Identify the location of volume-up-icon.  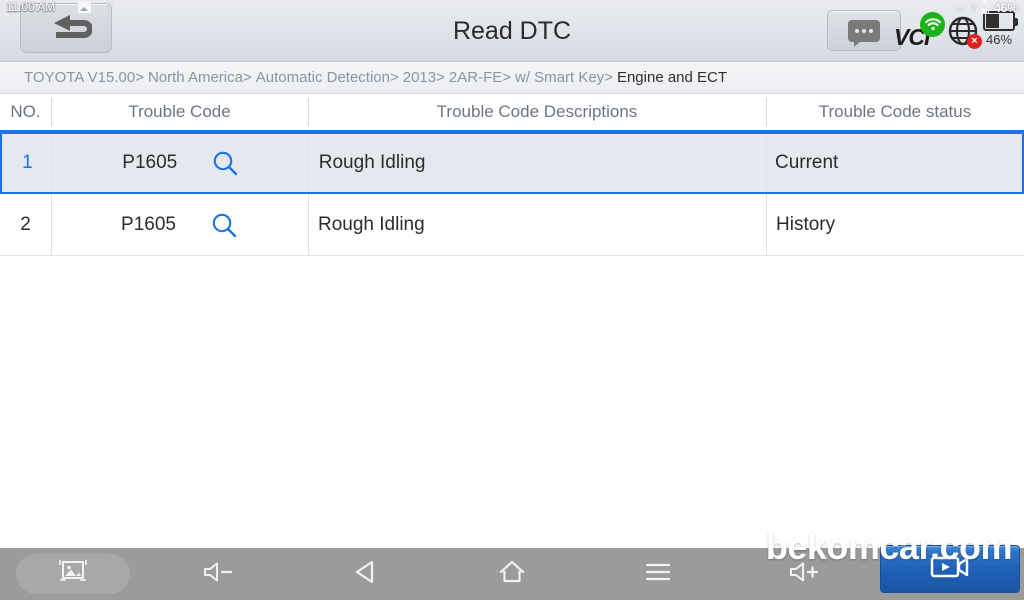
(805, 574).